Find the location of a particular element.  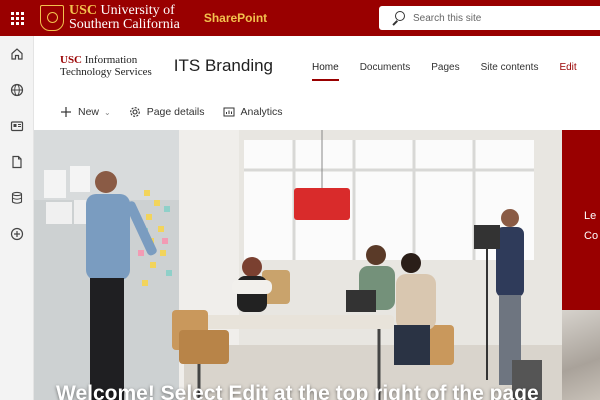

side-photo is located at coordinates (581, 355).